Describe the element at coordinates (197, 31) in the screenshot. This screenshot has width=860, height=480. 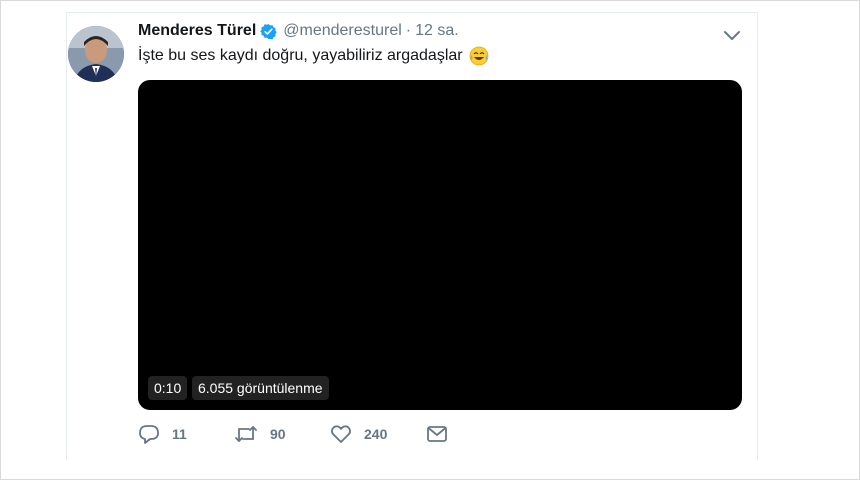
I see `author-name: Menderes Türel` at that location.